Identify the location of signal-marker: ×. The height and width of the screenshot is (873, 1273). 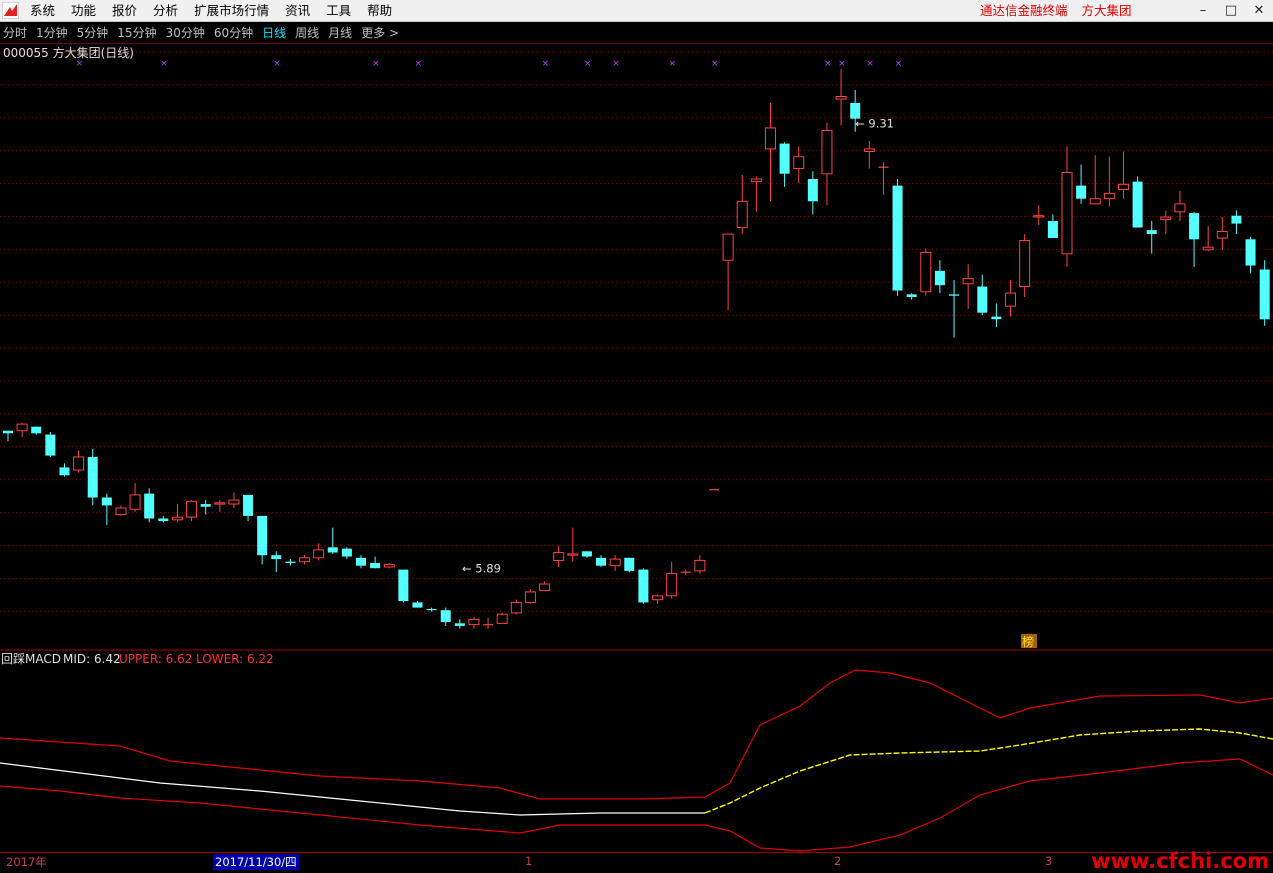
(80, 64).